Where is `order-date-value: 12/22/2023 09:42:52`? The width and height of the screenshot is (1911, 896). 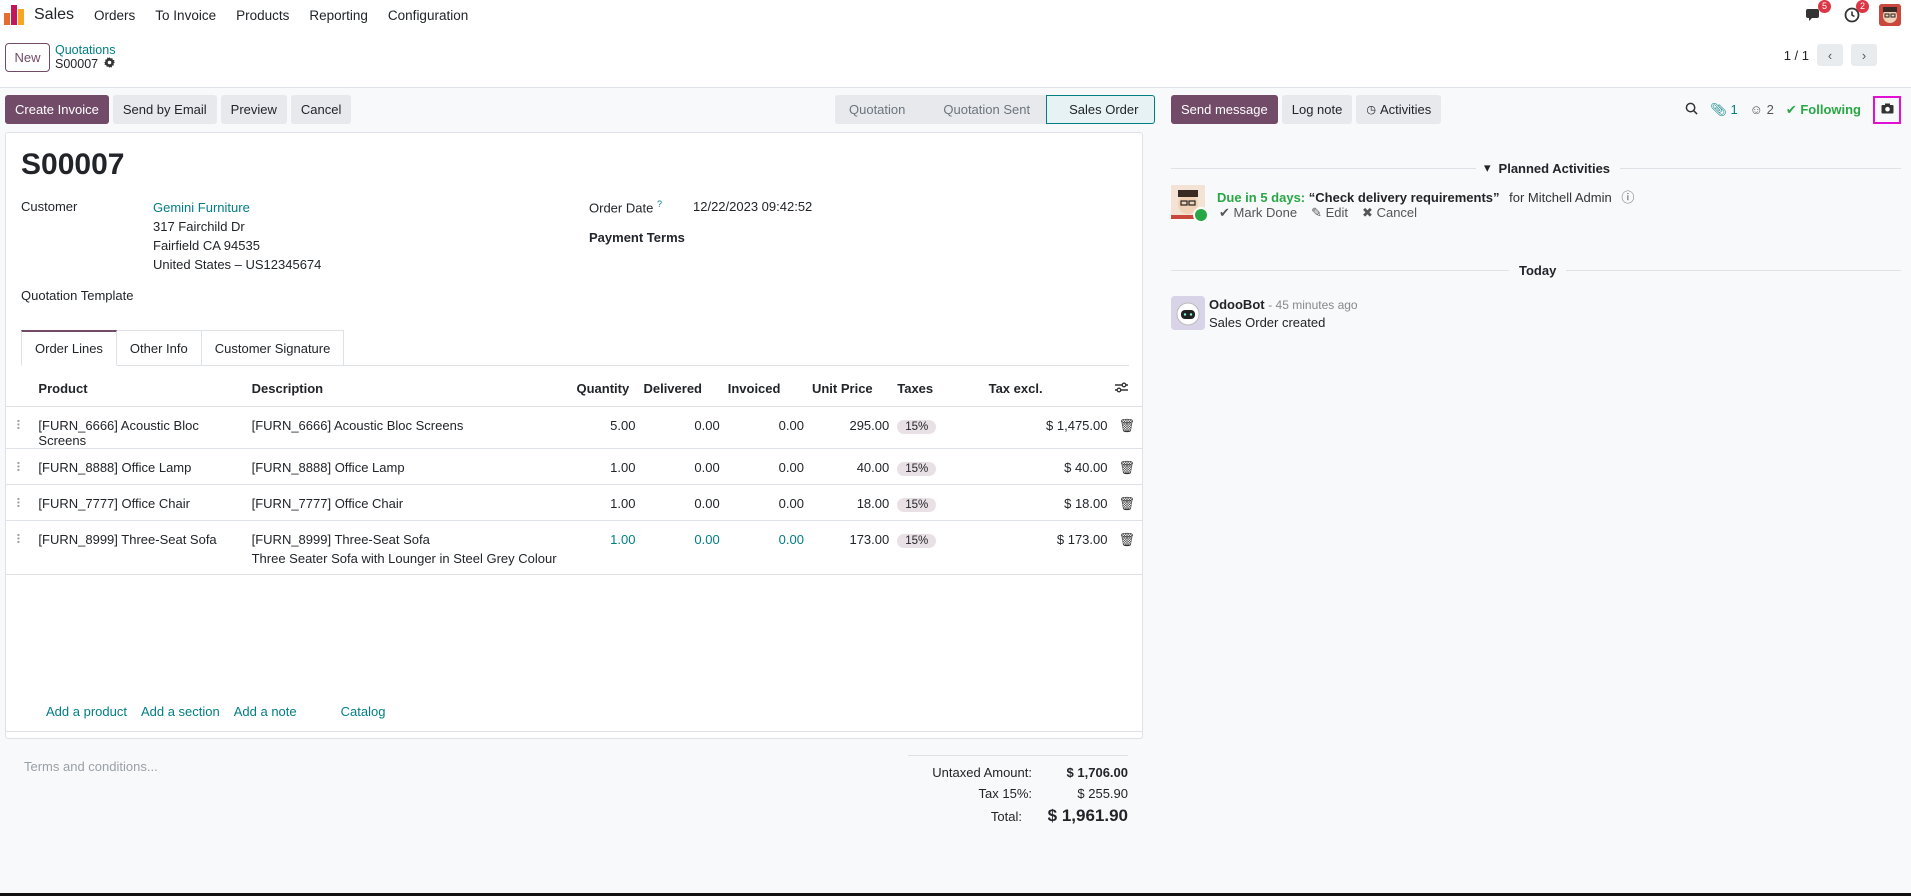
order-date-value: 12/22/2023 09:42:52 is located at coordinates (752, 206).